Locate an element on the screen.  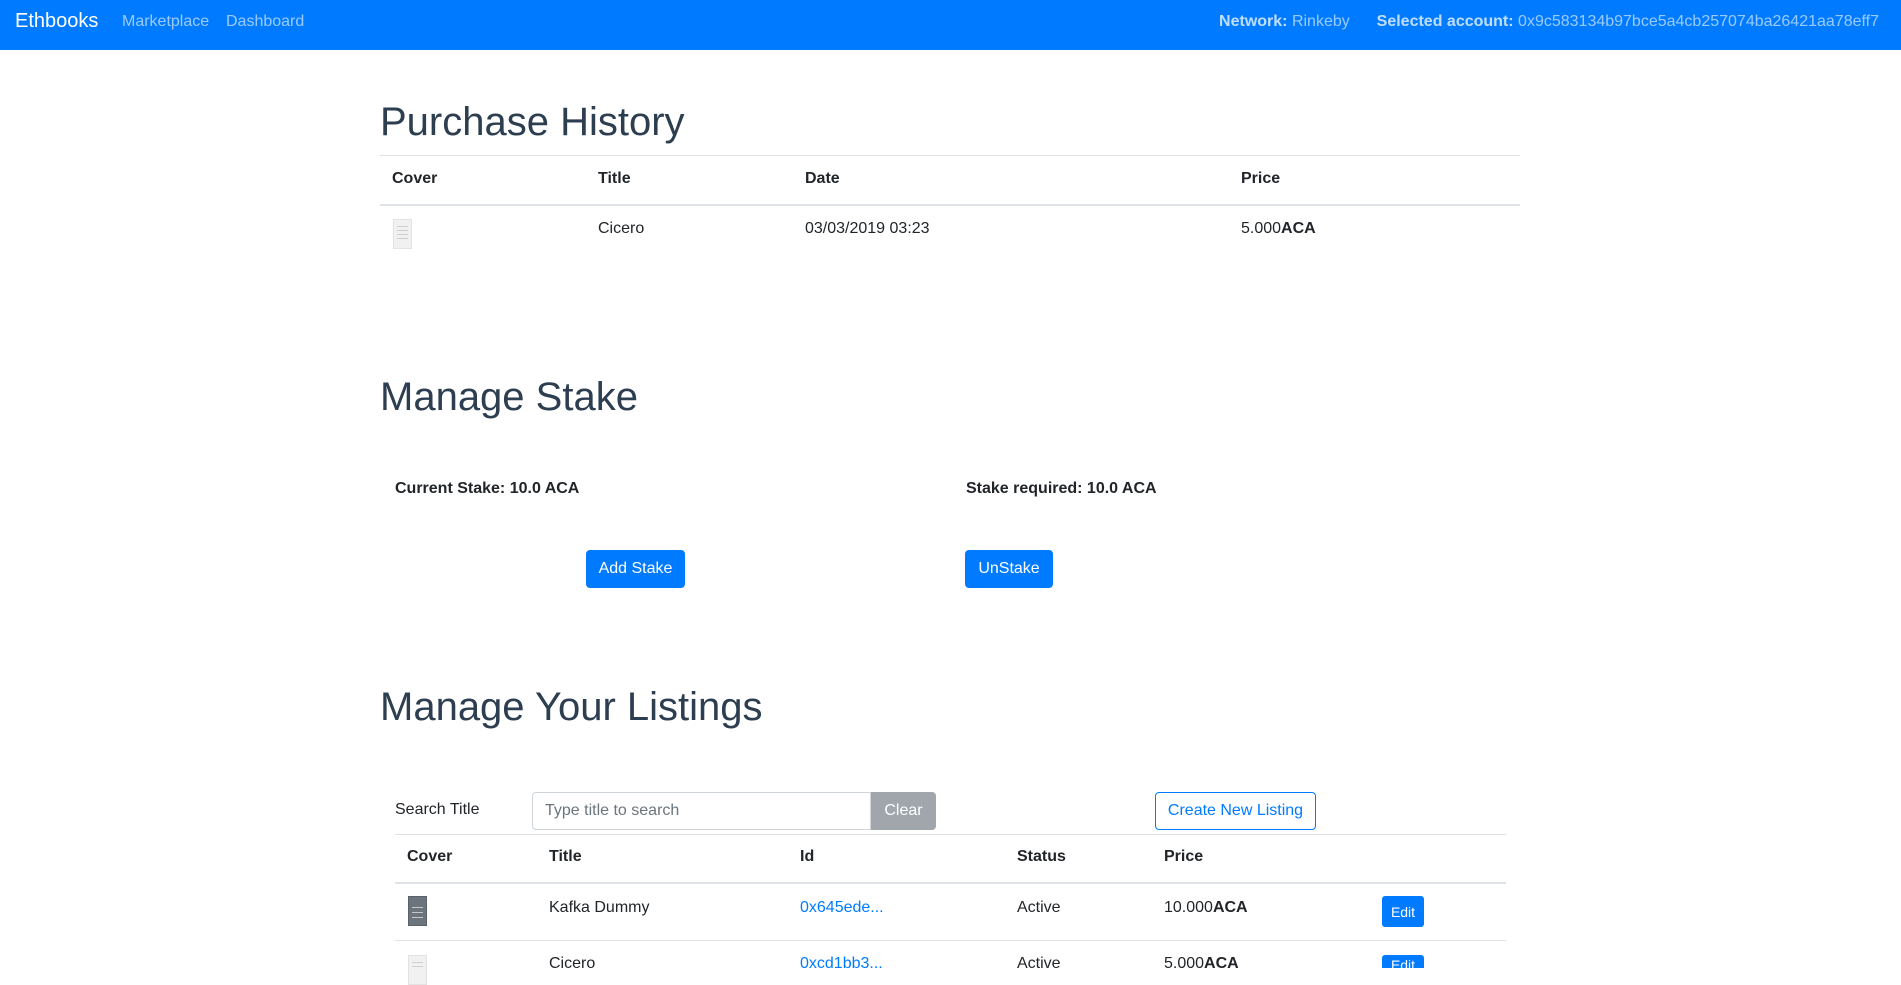
column-header-date: Date is located at coordinates (822, 178).